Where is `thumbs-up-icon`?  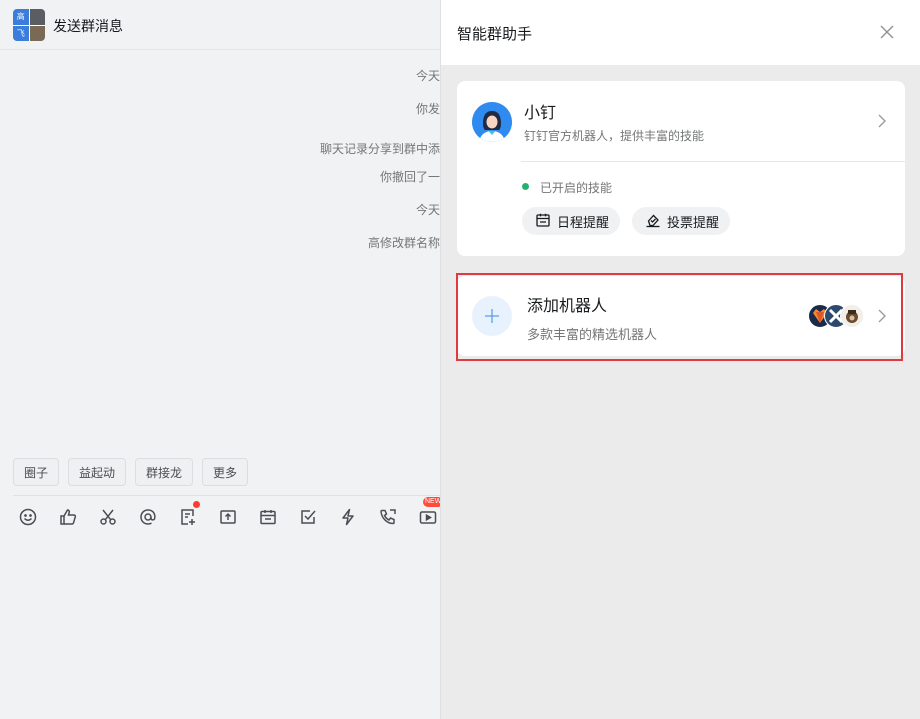 thumbs-up-icon is located at coordinates (78, 517).